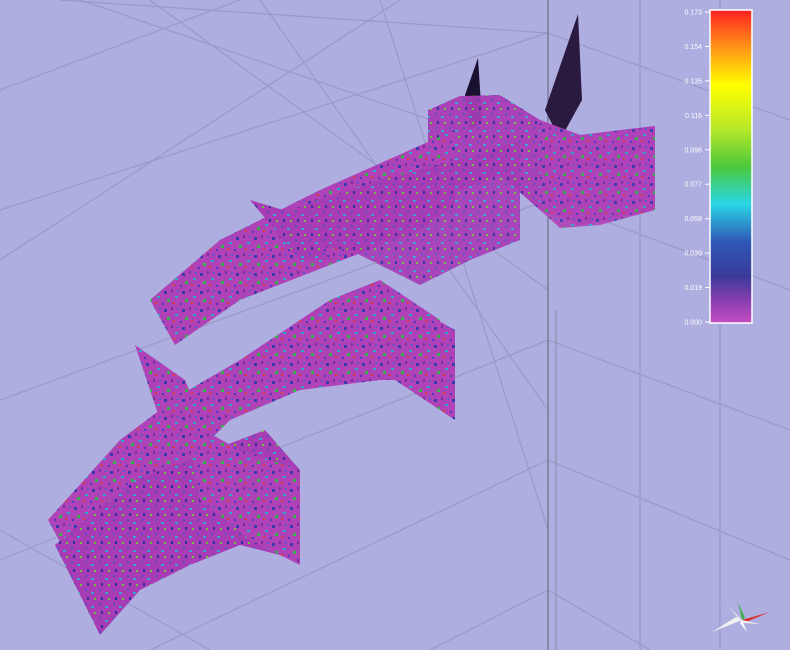 The height and width of the screenshot is (650, 790). I want to click on colorbar-tick-label: 0.039, so click(693, 254).